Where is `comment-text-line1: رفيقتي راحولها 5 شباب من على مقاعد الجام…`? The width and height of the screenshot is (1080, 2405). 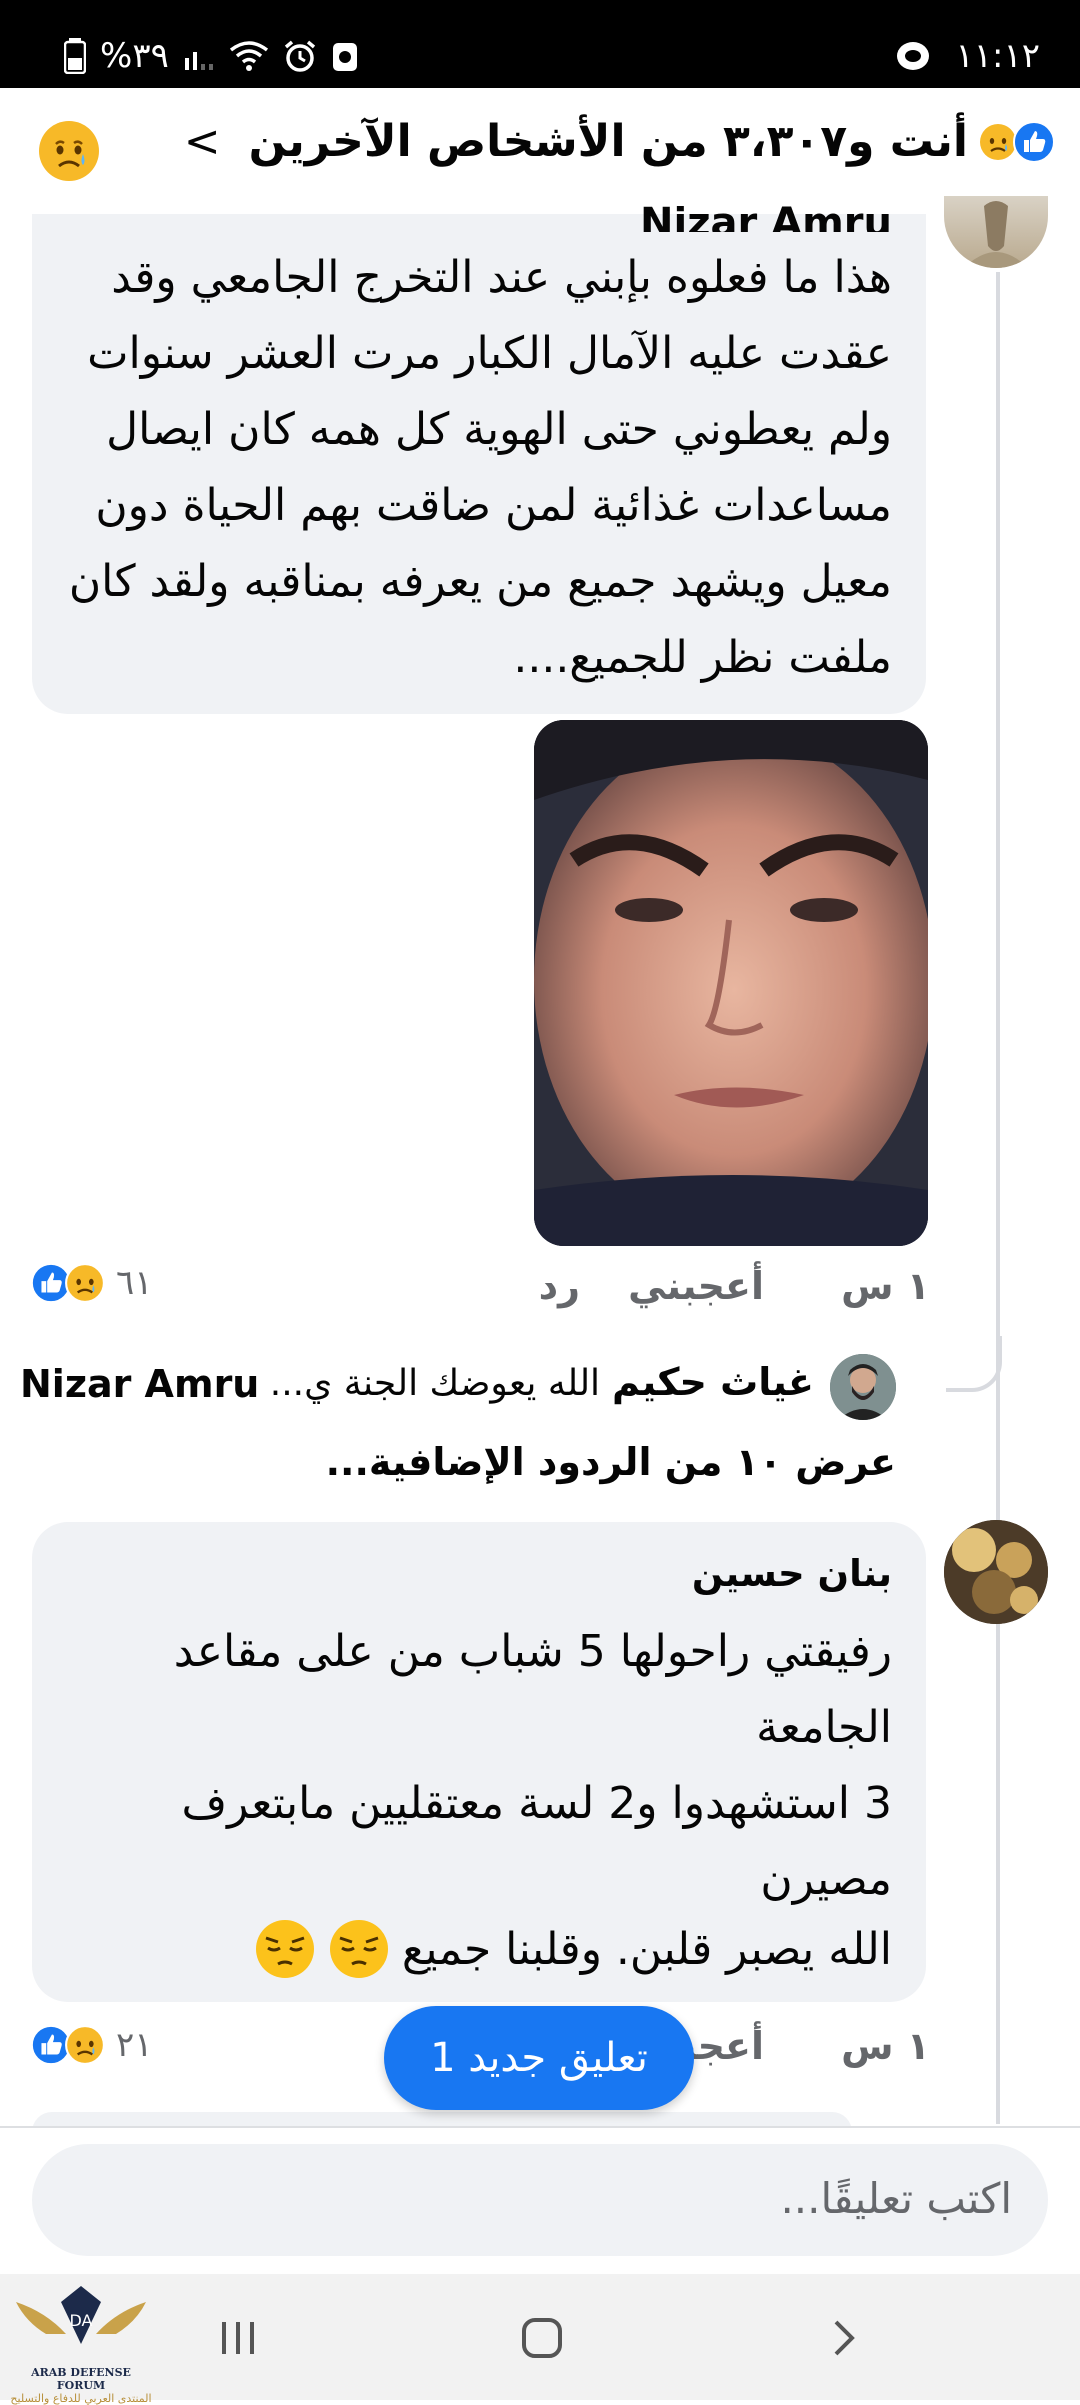 comment-text-line1: رفيقتي راحولها 5 شباب من على مقاعد الجام… is located at coordinates (532, 1689).